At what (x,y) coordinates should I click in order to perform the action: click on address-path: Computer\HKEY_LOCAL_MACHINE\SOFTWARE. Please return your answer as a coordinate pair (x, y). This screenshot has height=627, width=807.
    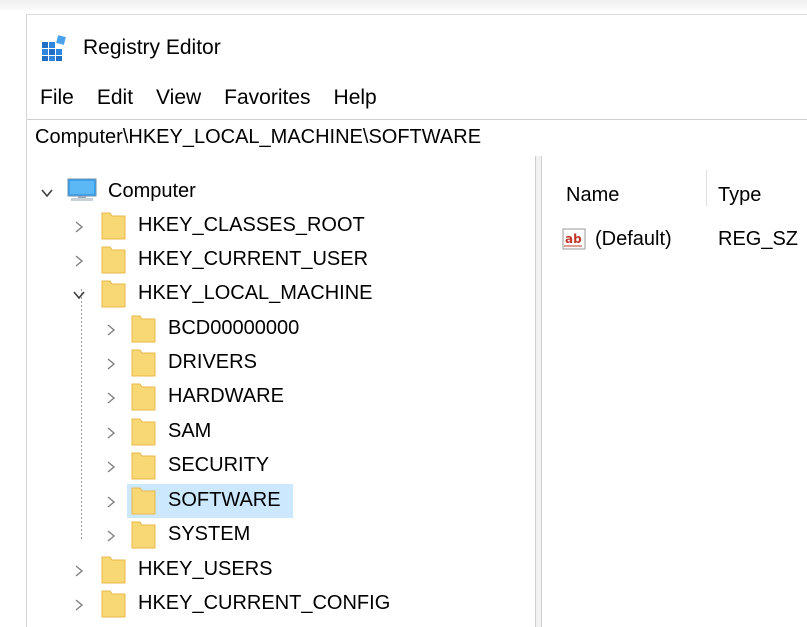
    Looking at the image, I should click on (258, 137).